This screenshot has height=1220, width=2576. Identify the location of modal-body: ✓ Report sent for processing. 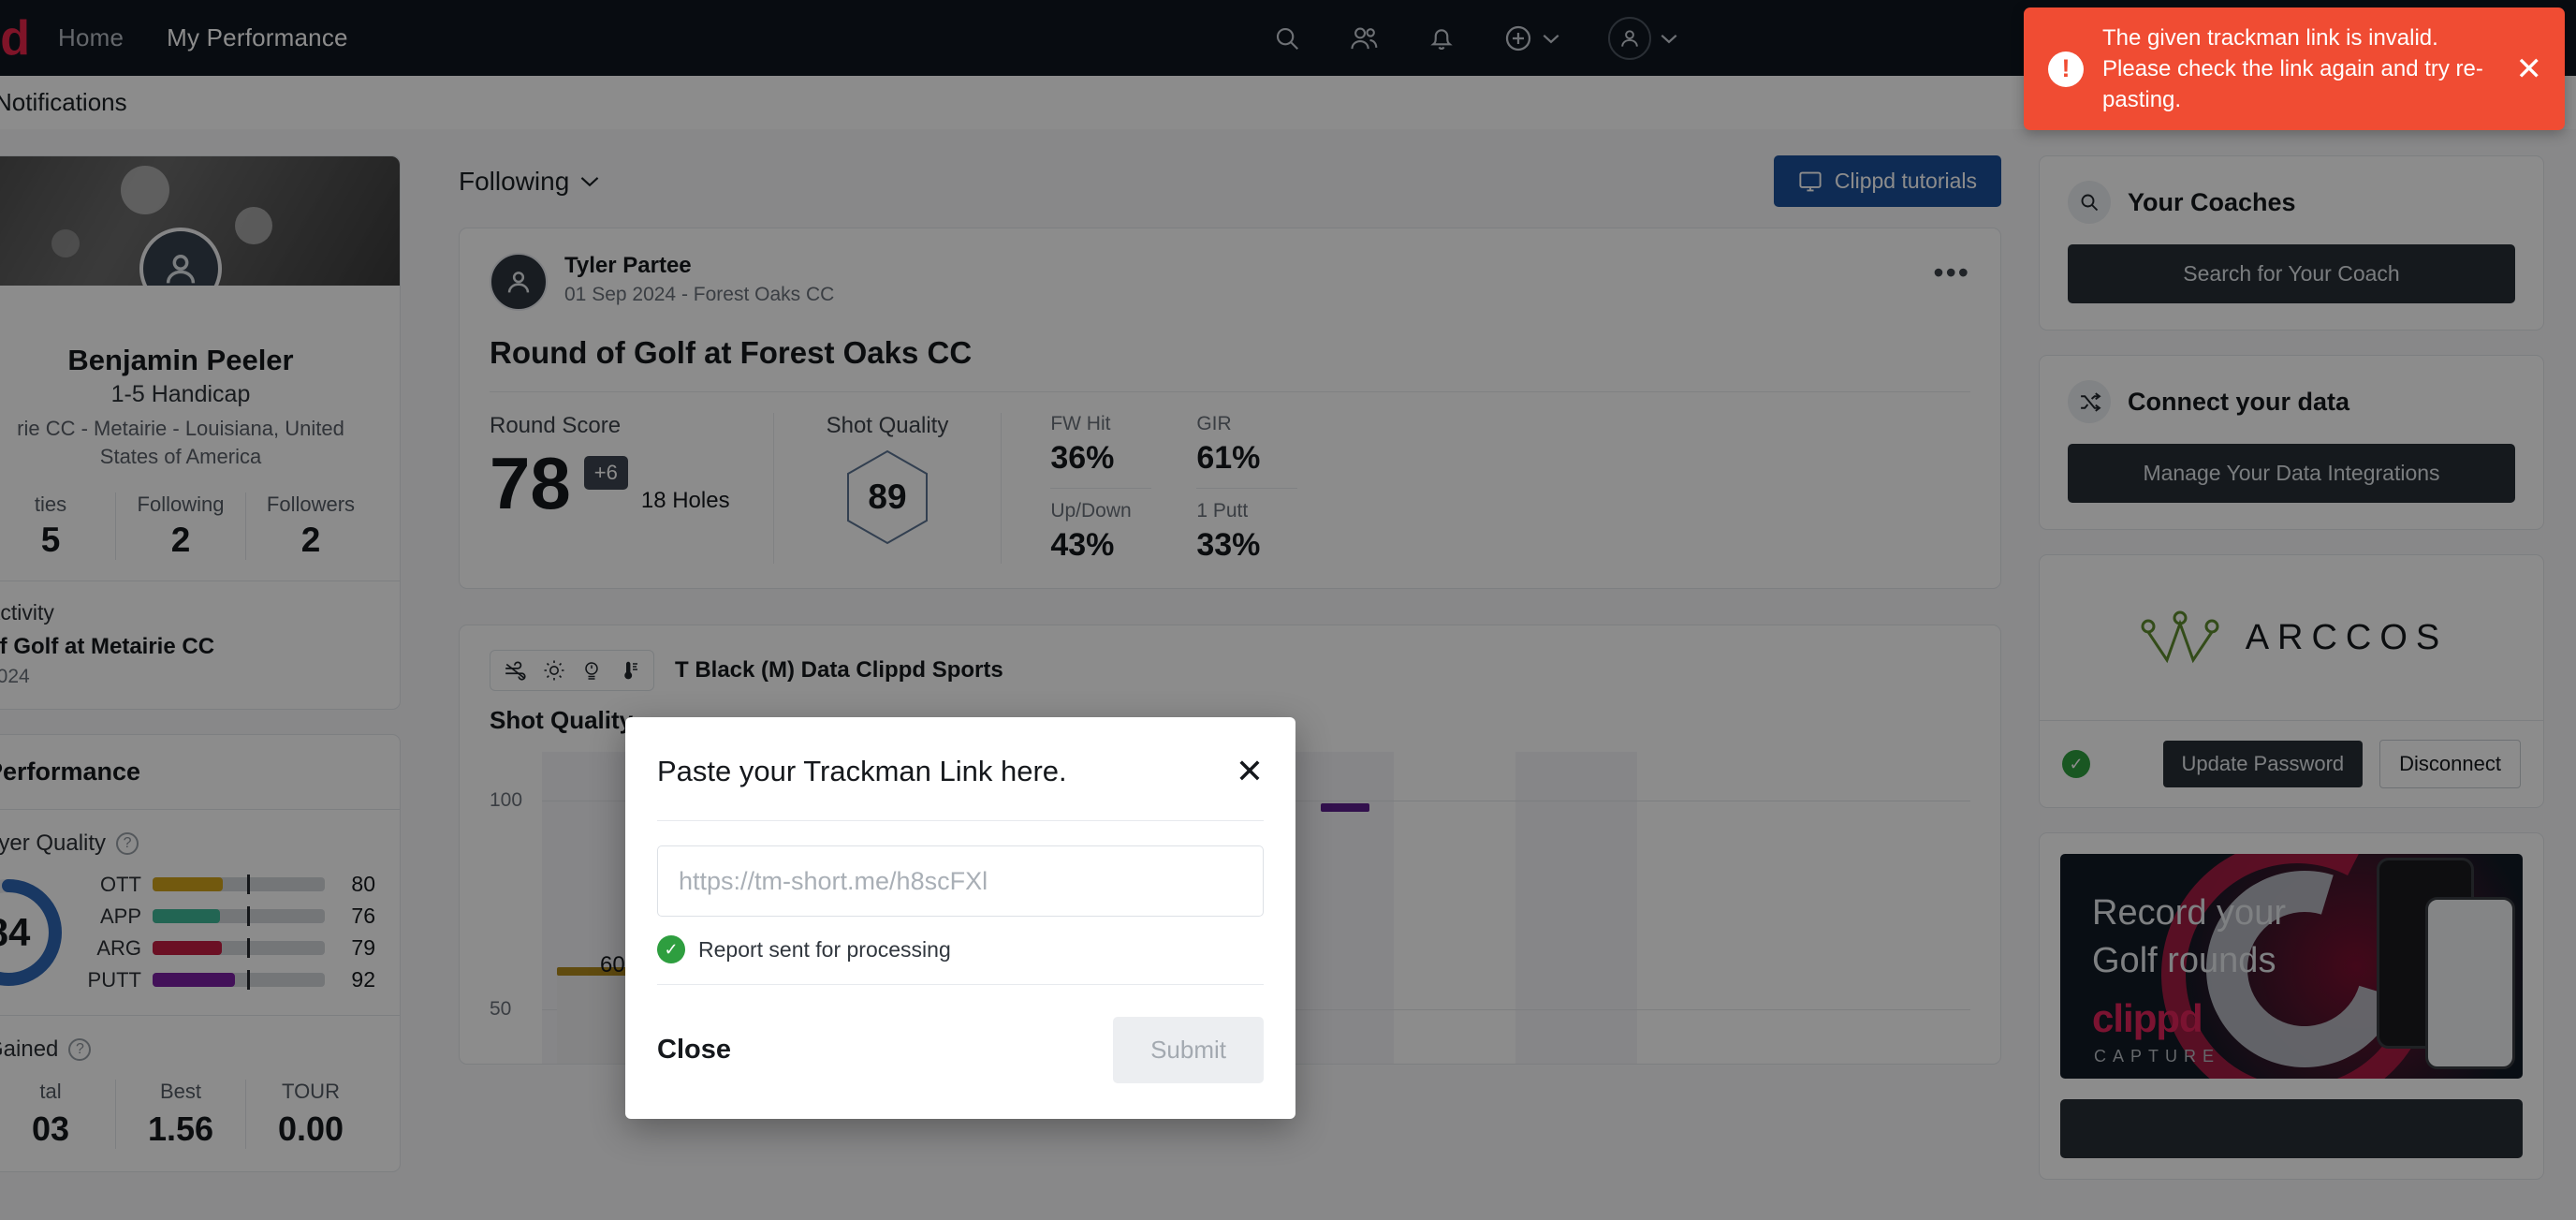
(961, 892).